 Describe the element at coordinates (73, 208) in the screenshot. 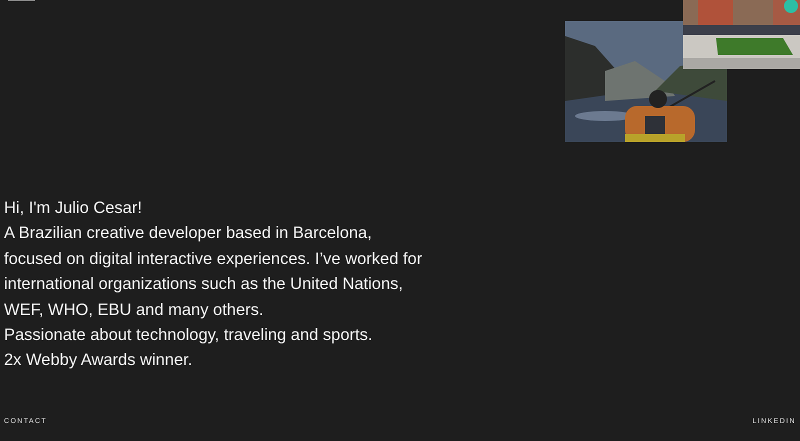

I see `intro-text: Hi, I'm Julio Cesar!` at that location.